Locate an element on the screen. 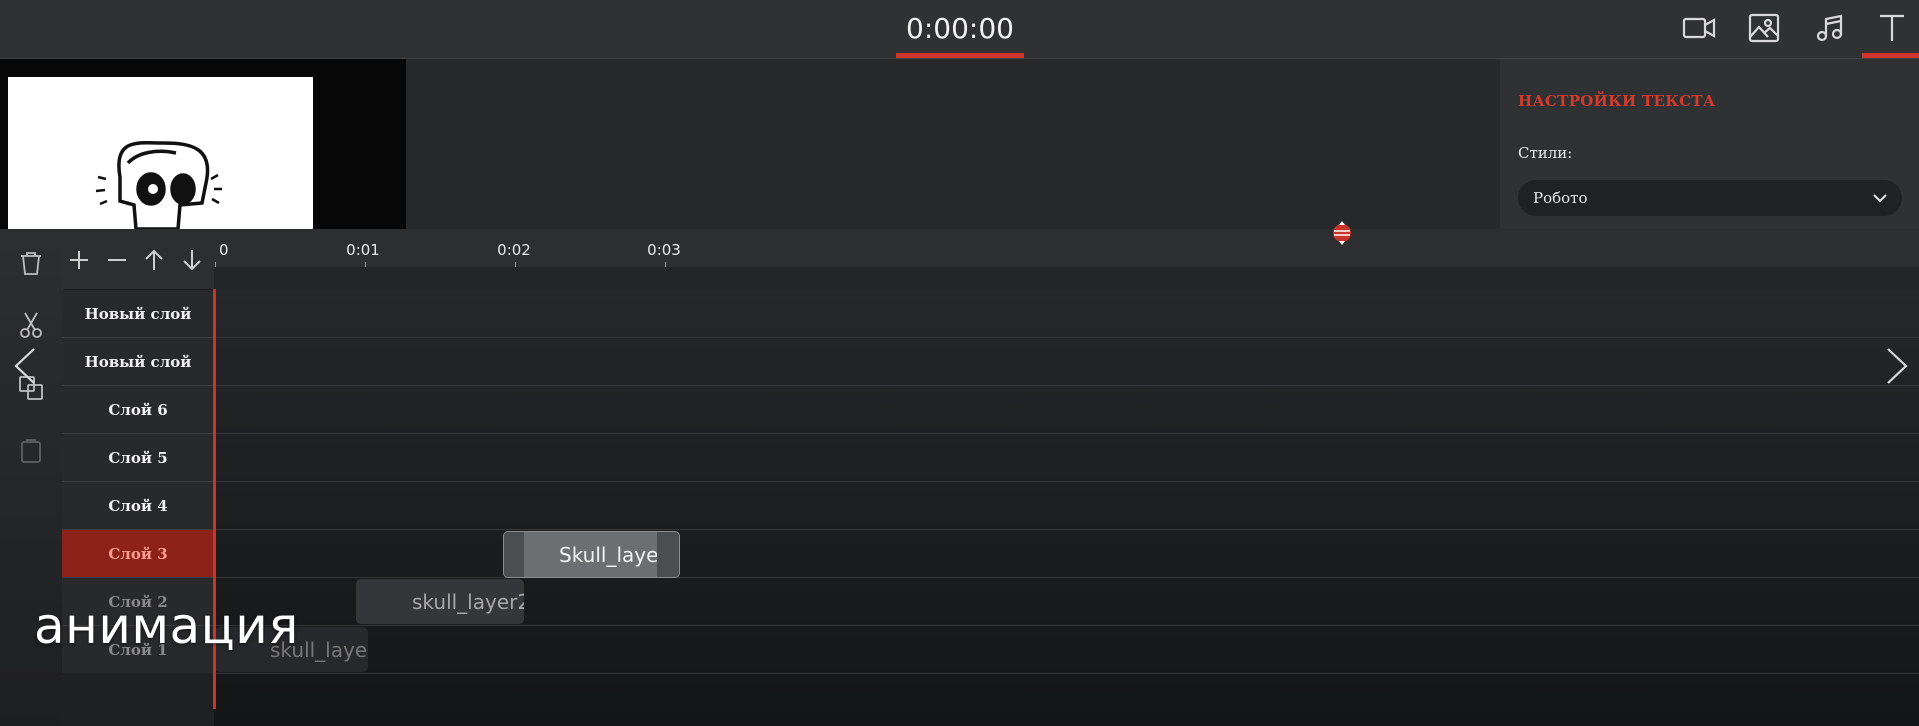 Image resolution: width=1919 pixels, height=726 pixels. panel-resize-handle is located at coordinates (1342, 233).